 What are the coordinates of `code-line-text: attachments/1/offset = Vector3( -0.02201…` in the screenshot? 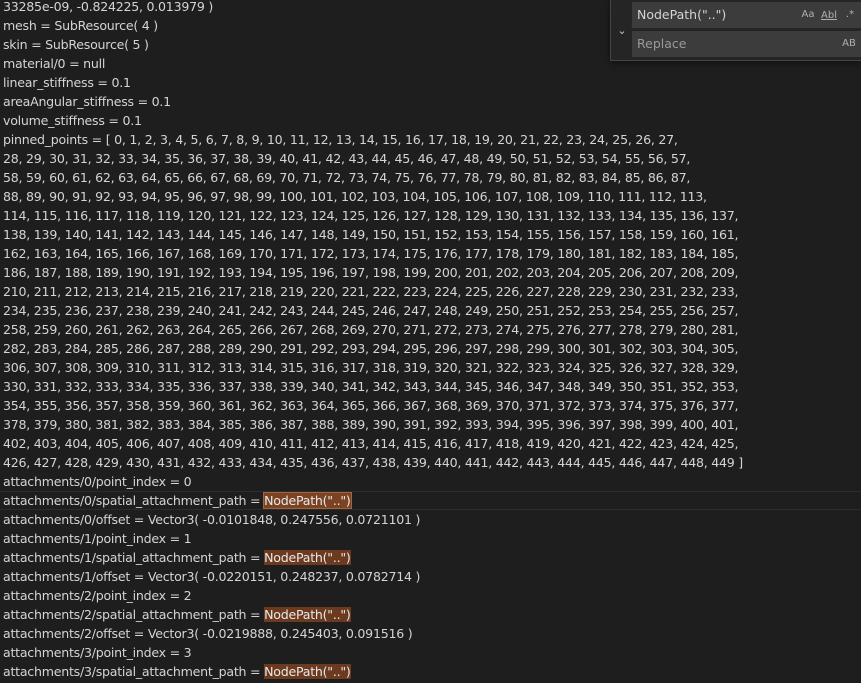 It's located at (212, 576).